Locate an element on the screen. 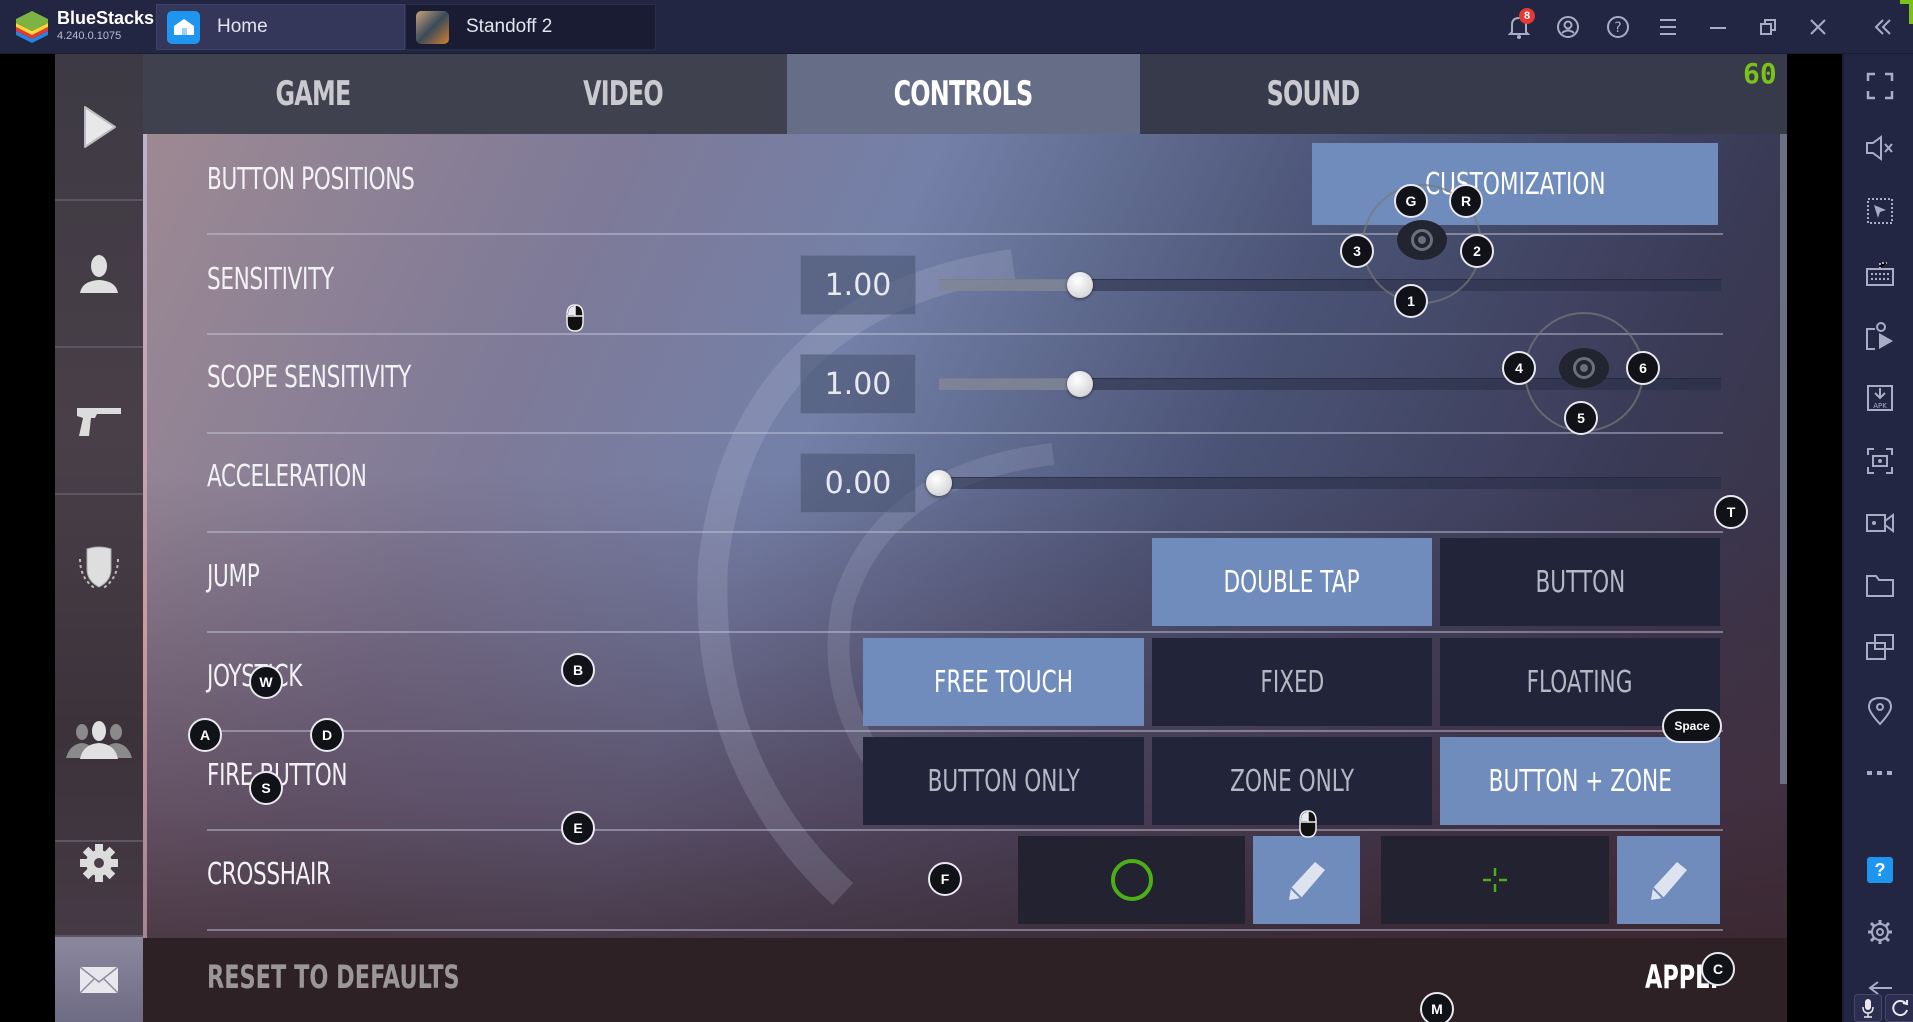 The image size is (1913, 1022). help-button: ? is located at coordinates (1880, 870).